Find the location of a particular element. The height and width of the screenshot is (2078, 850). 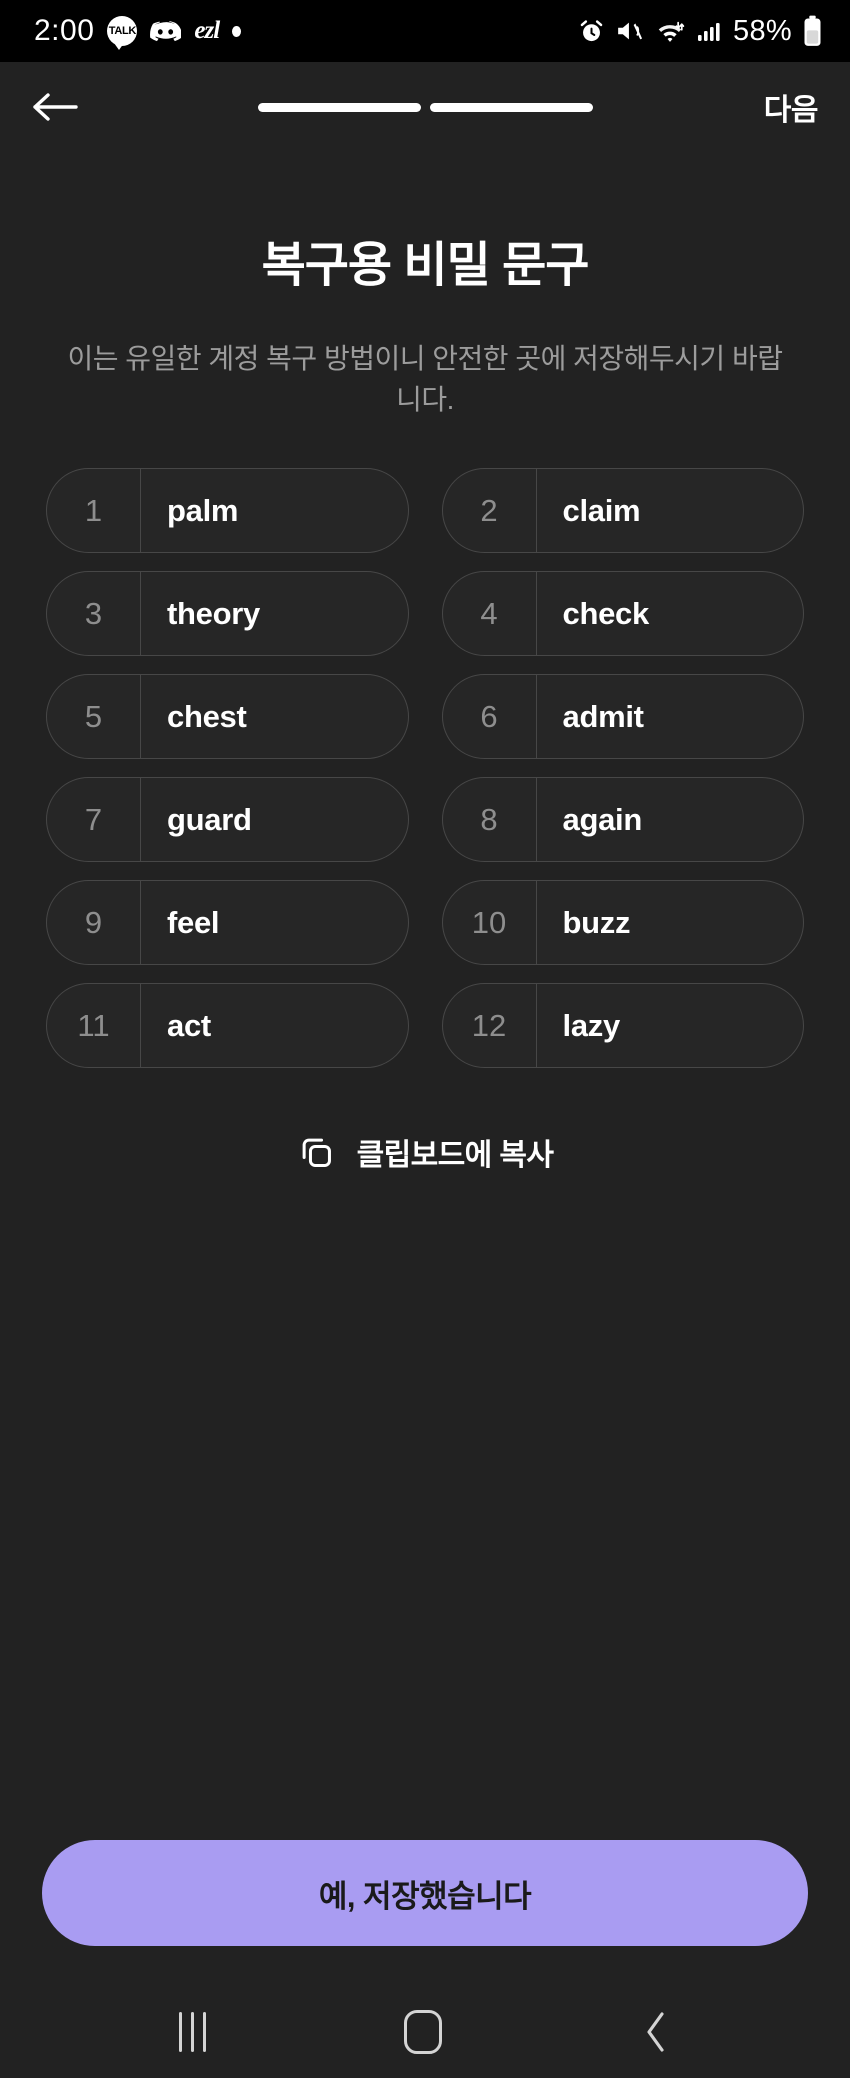

word-chip-index: 2 is located at coordinates (490, 511).